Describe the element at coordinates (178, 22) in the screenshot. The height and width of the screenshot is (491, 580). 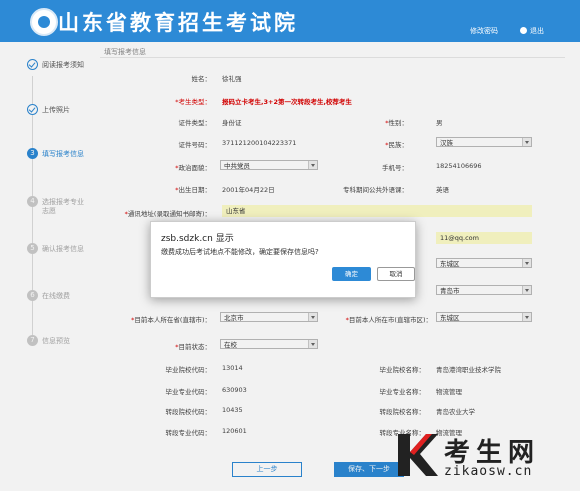
I see `site-brand: 山东省教育招生考试院` at that location.